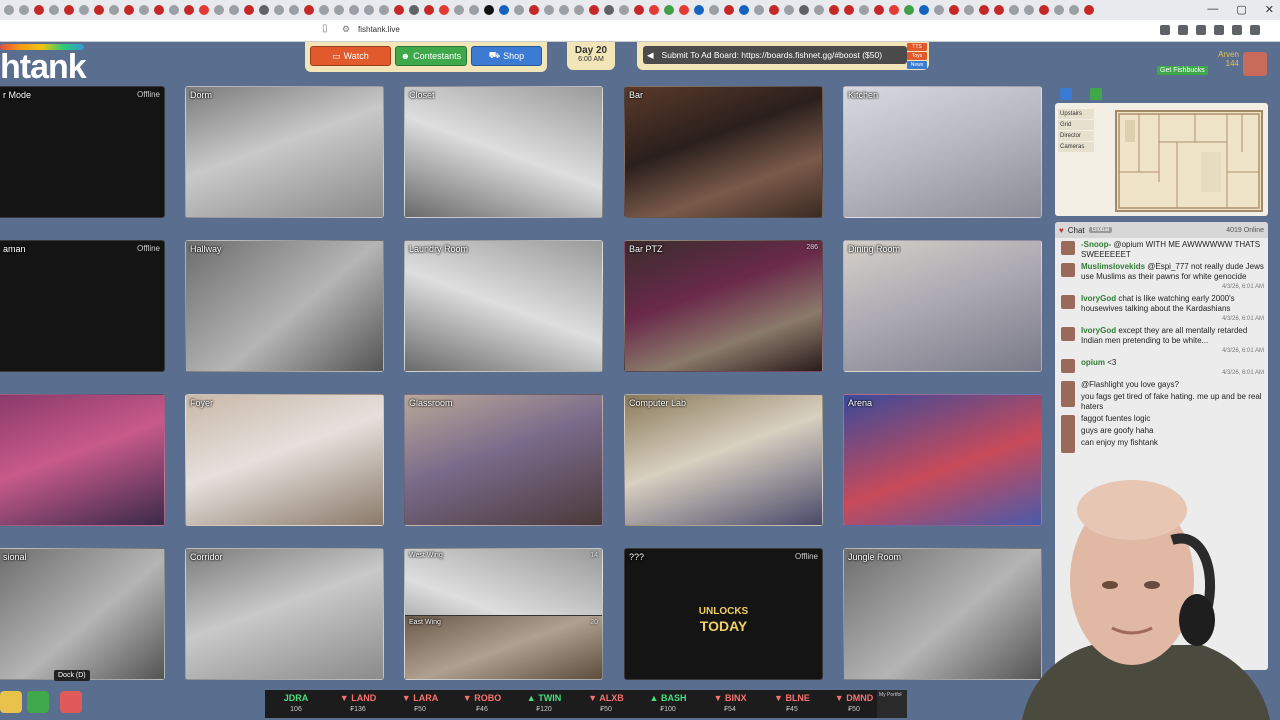 This screenshot has width=1280, height=720. What do you see at coordinates (723, 460) in the screenshot?
I see `camera-tile: Computer Lab` at bounding box center [723, 460].